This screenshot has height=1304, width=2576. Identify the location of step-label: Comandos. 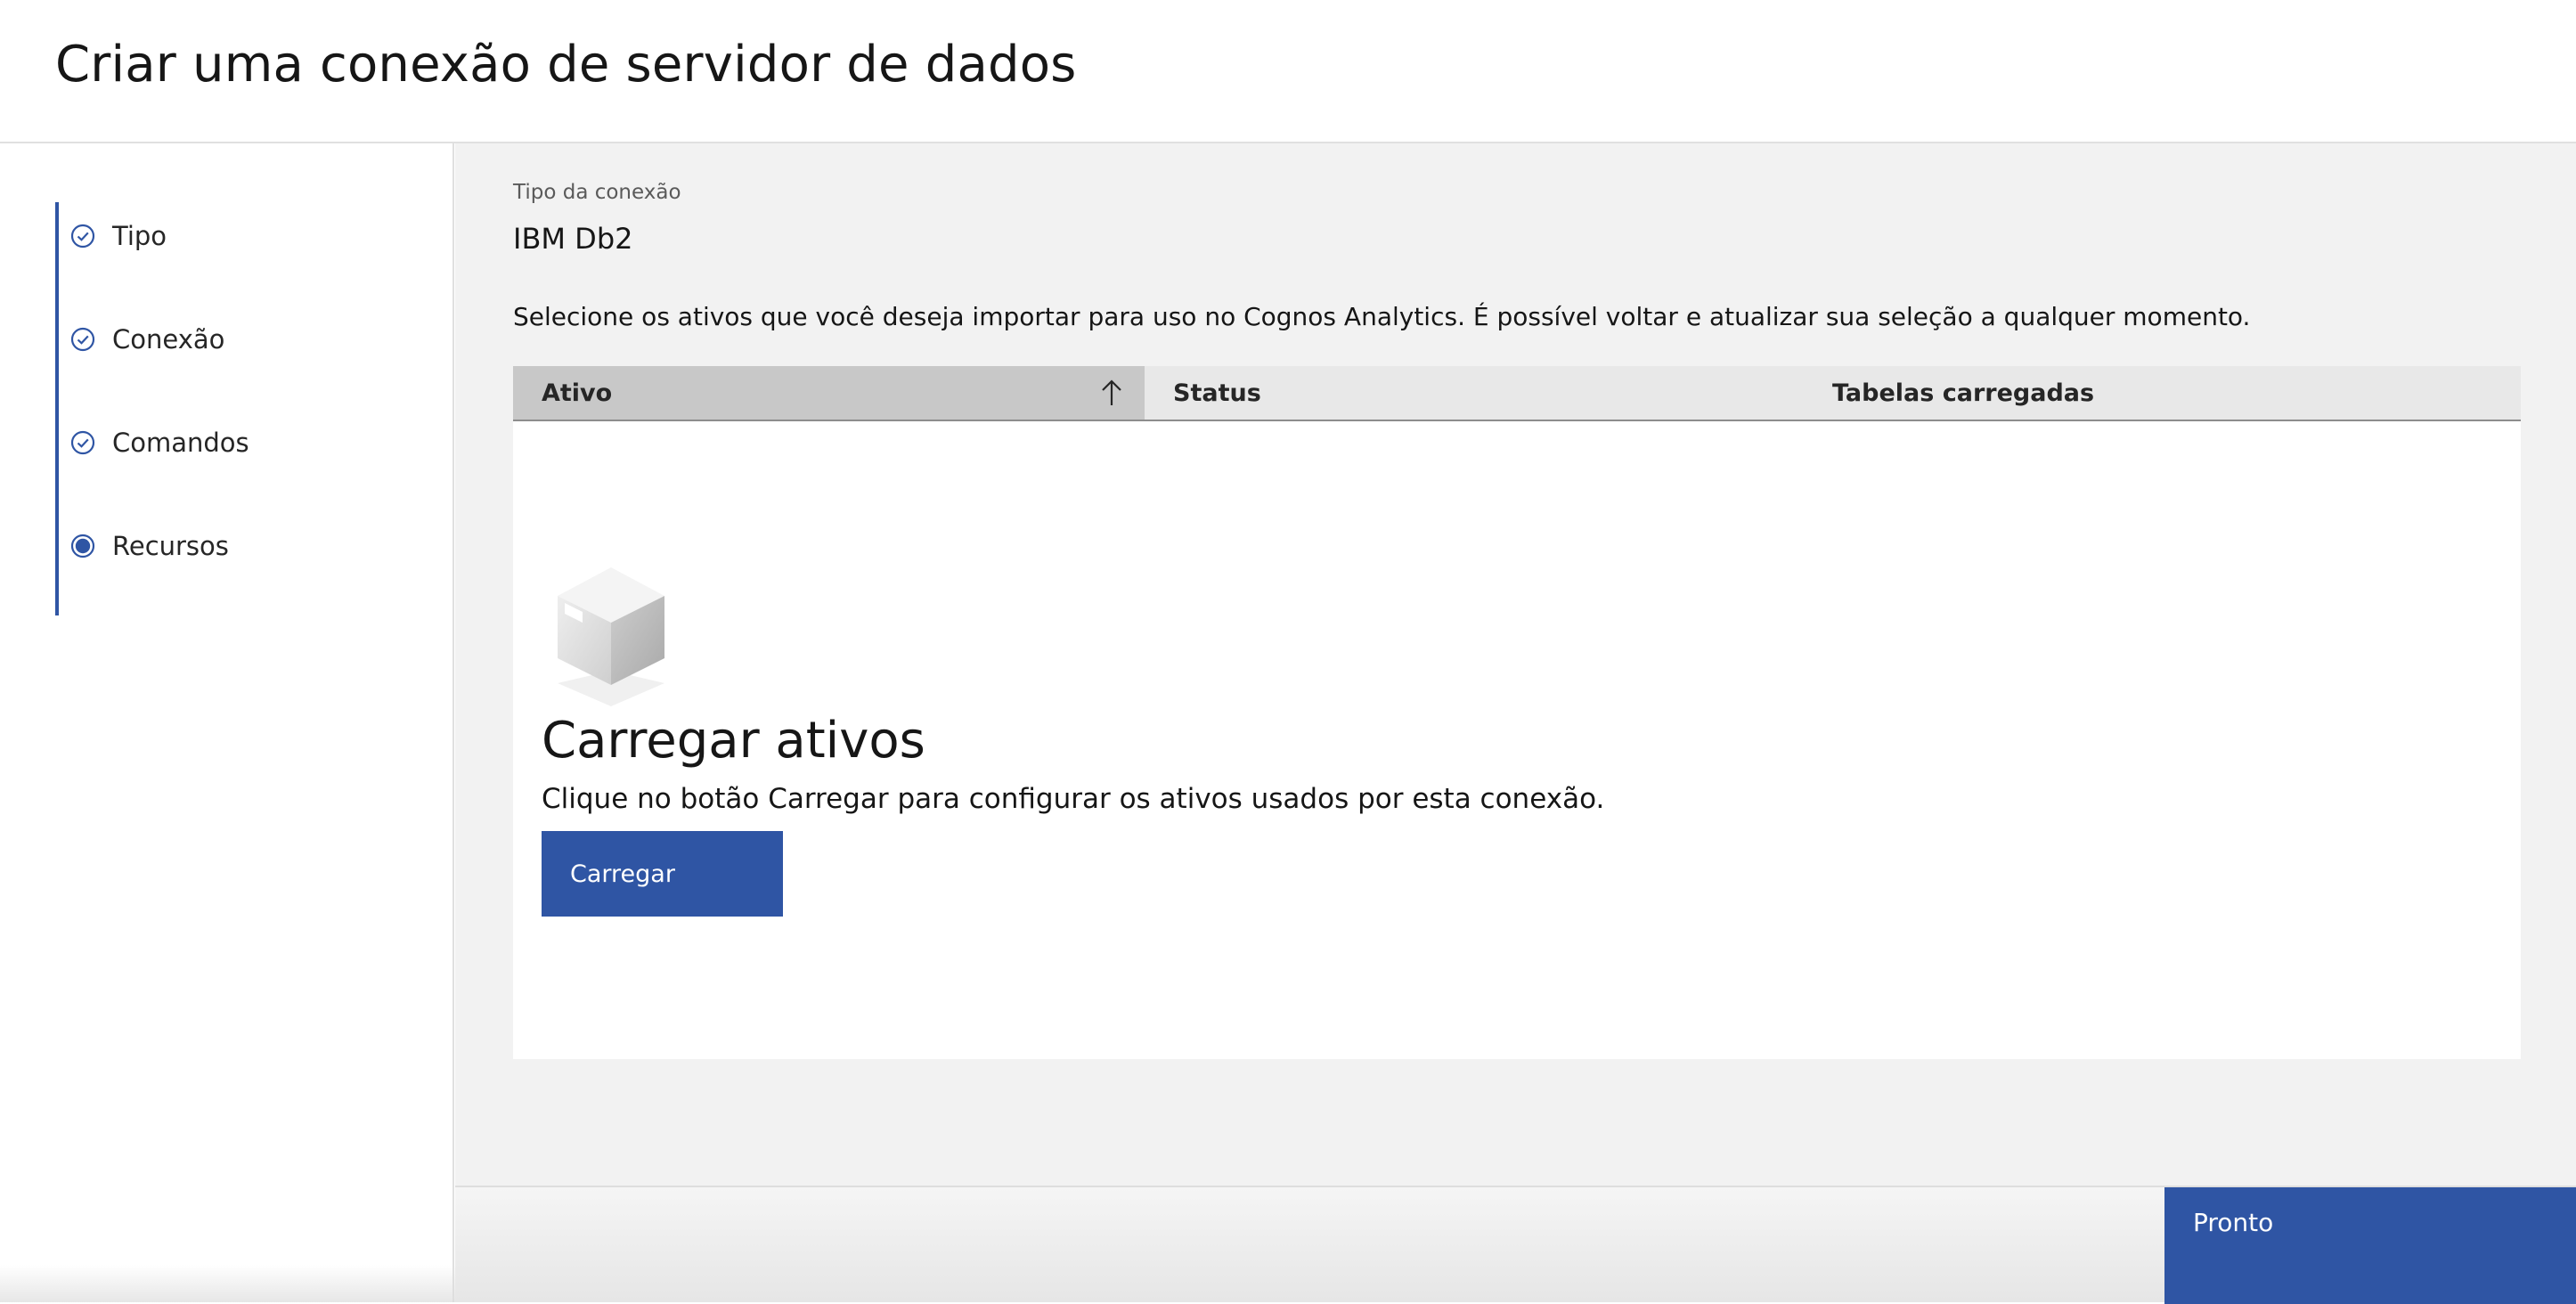
(180, 443).